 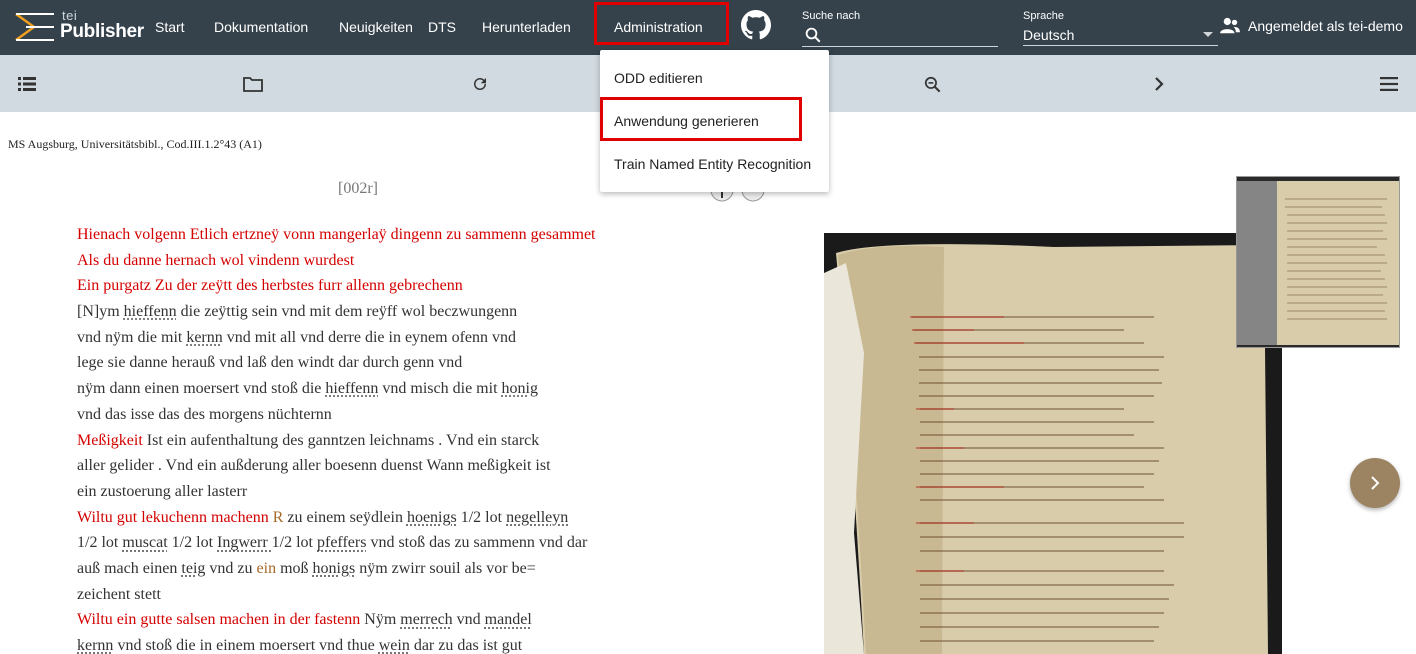 What do you see at coordinates (831, 16) in the screenshot?
I see `search-label: Suche nach` at bounding box center [831, 16].